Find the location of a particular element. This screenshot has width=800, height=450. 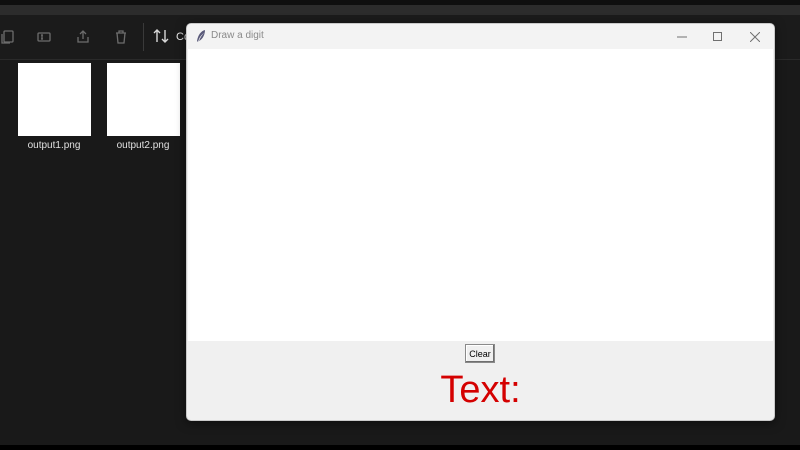

share-icon is located at coordinates (83, 37).